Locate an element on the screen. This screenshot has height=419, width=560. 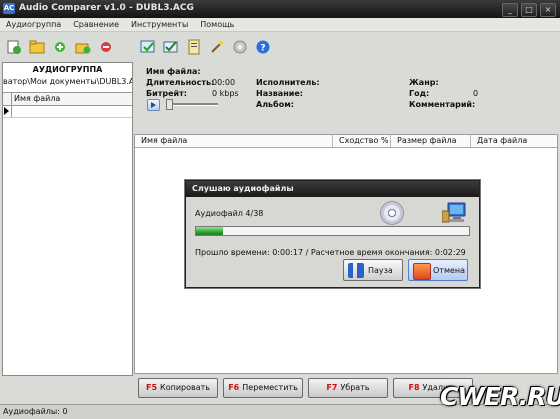
duration-label: Длительность: is located at coordinates (180, 82).